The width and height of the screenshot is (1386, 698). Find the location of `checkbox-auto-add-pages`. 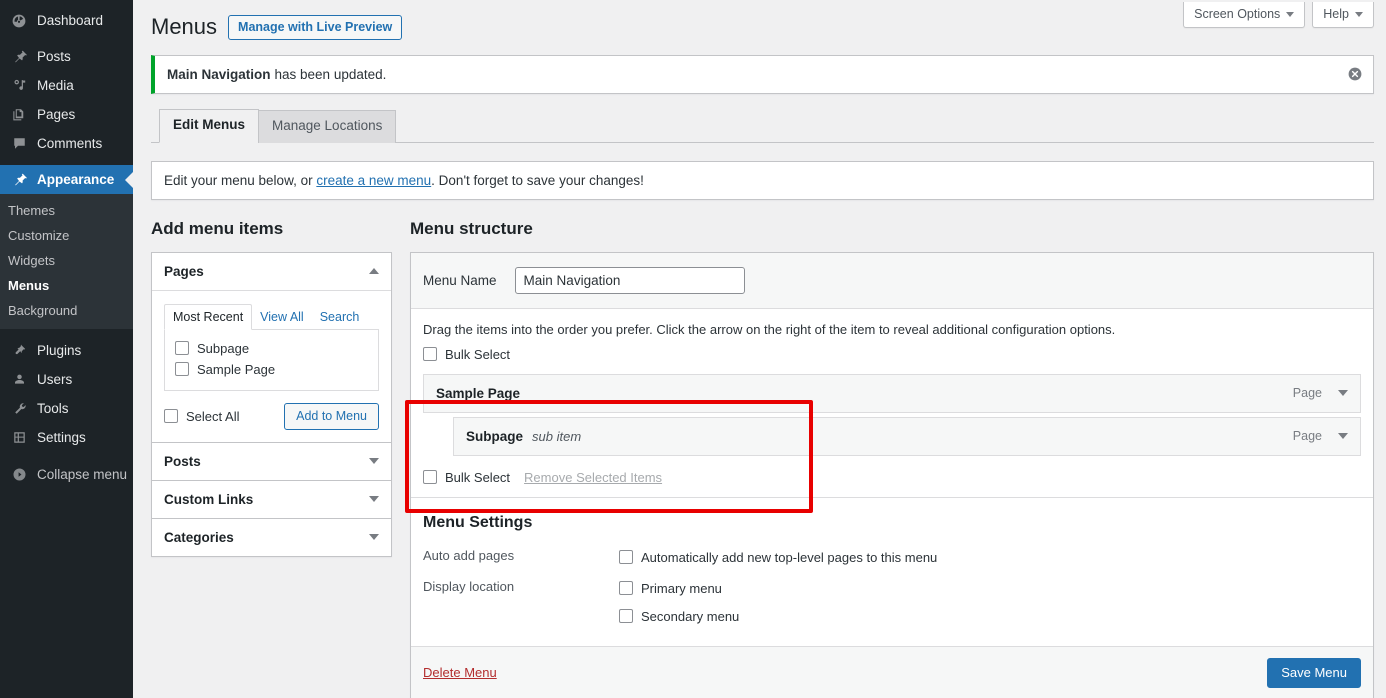

checkbox-auto-add-pages is located at coordinates (626, 557).